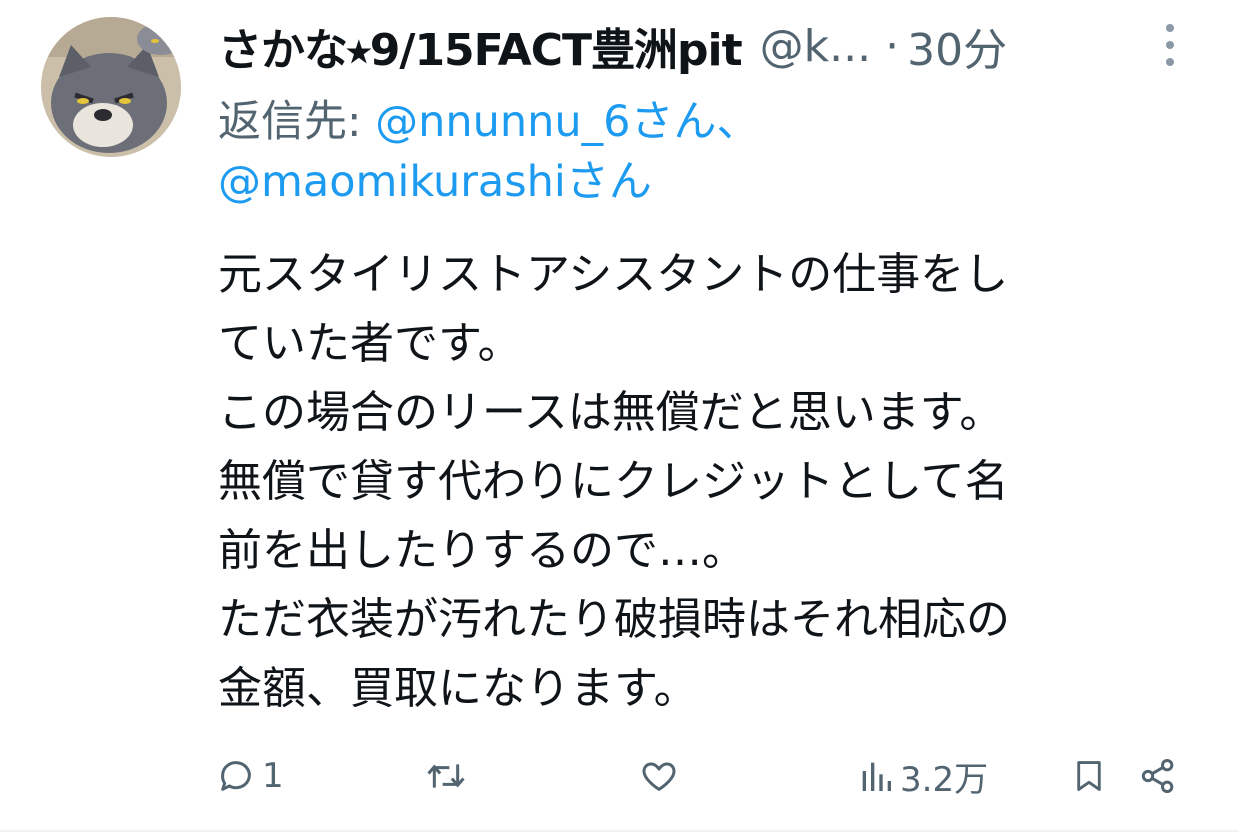 This screenshot has height=832, width=1239. I want to click on views-button: 3.2万, so click(923, 776).